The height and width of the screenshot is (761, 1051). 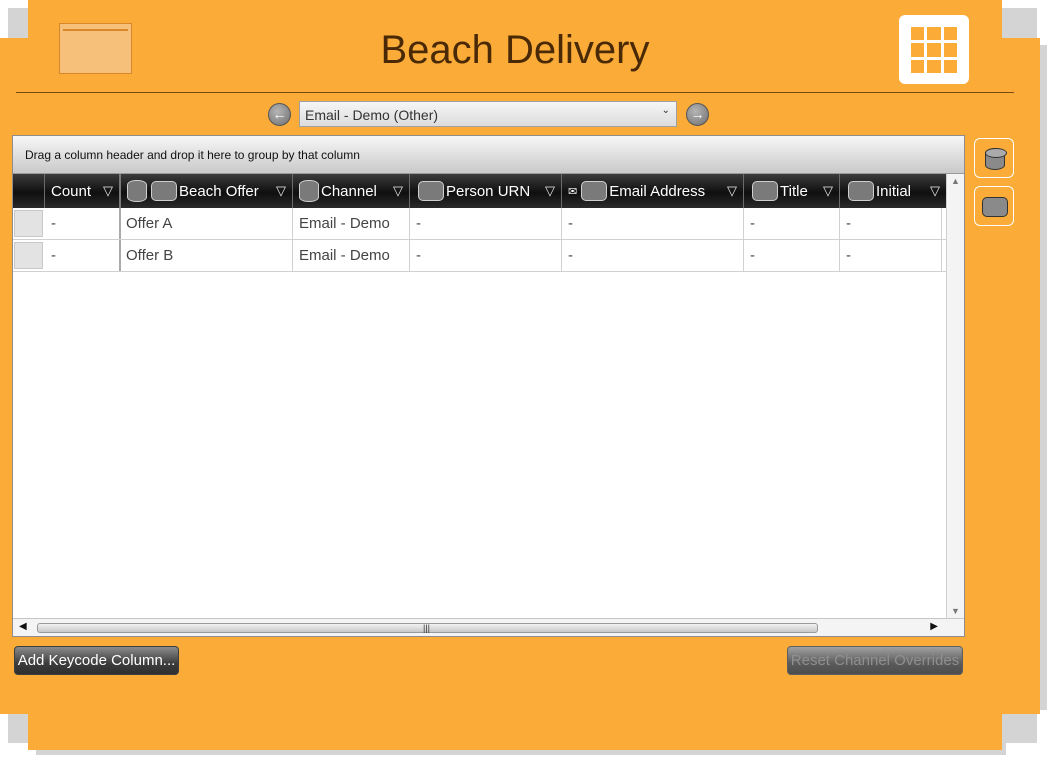 I want to click on column-header-label: Count, so click(x=71, y=191).